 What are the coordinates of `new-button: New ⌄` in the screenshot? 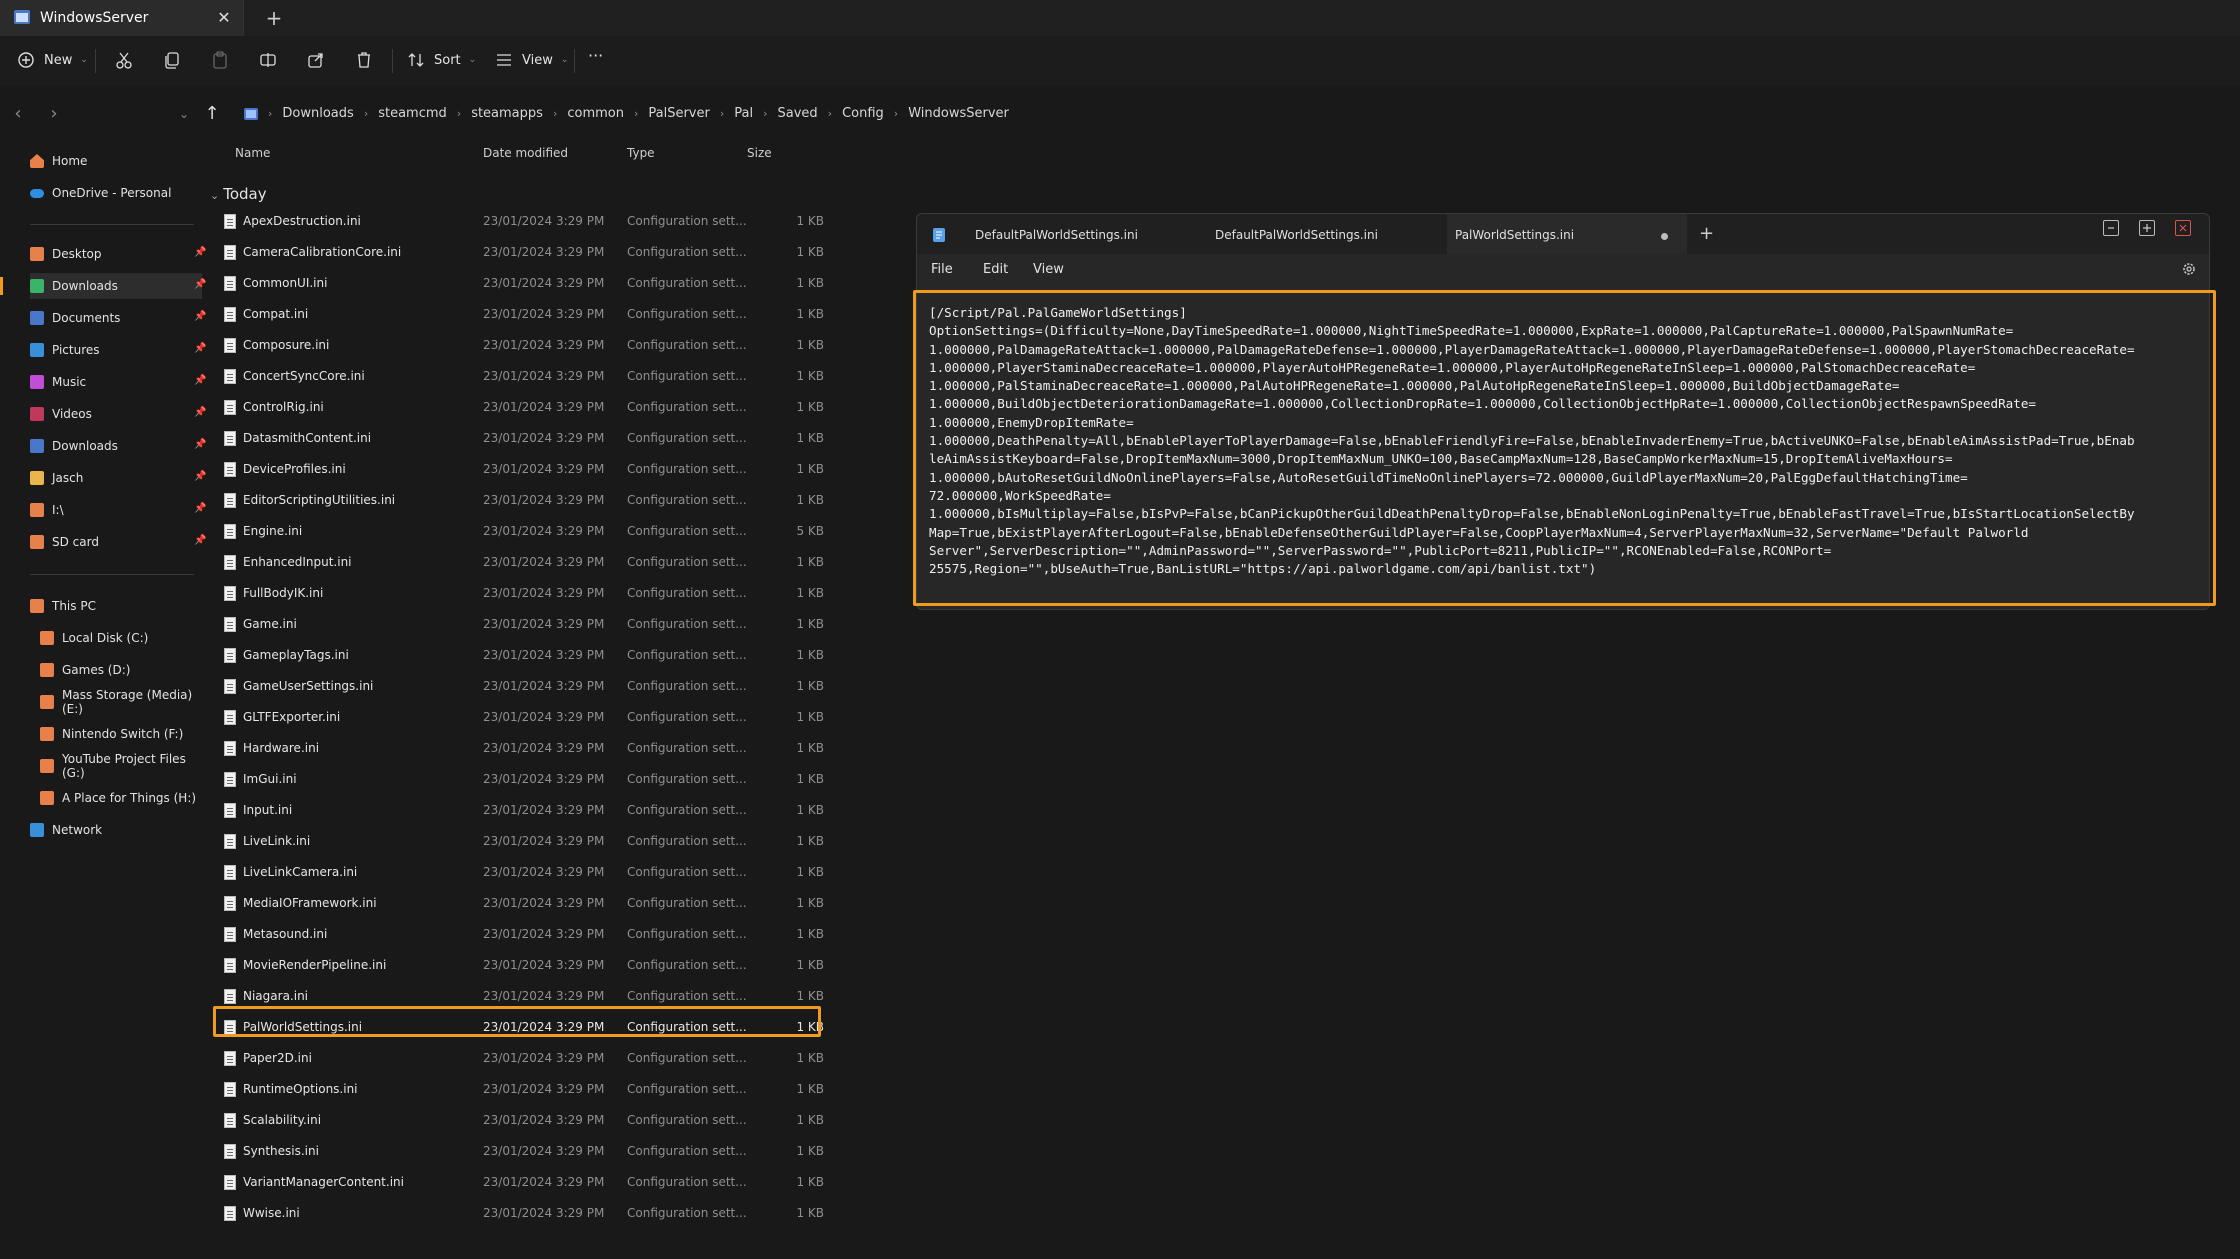 It's located at (52, 60).